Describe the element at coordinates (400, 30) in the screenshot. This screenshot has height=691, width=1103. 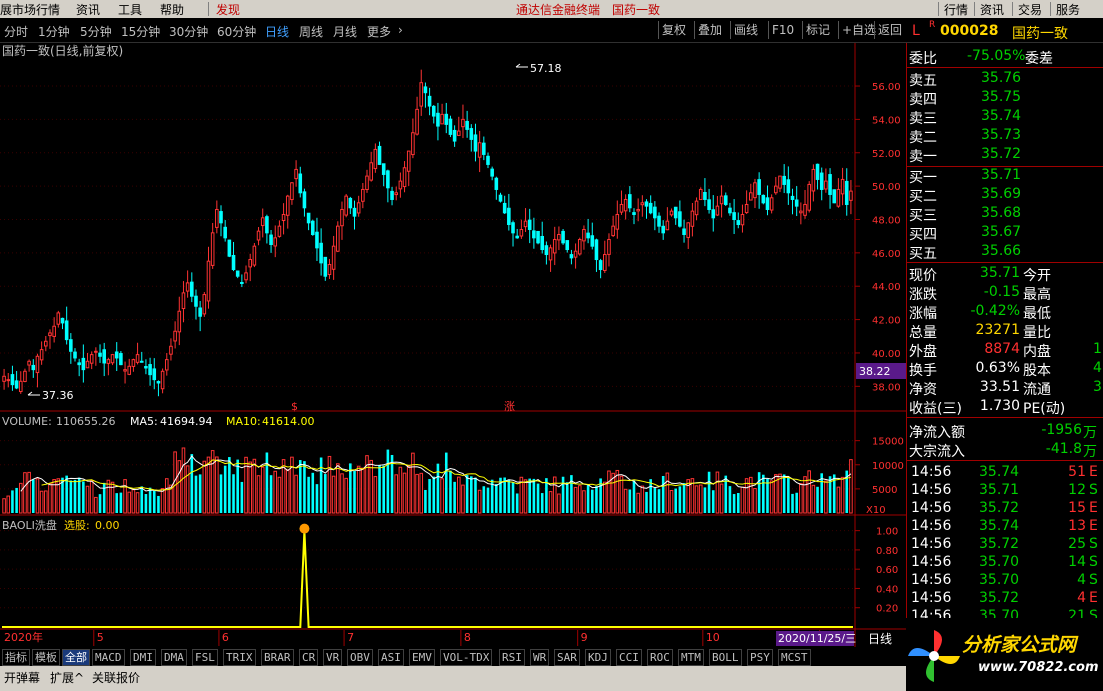
I see `chevron-right-icon: ›` at that location.